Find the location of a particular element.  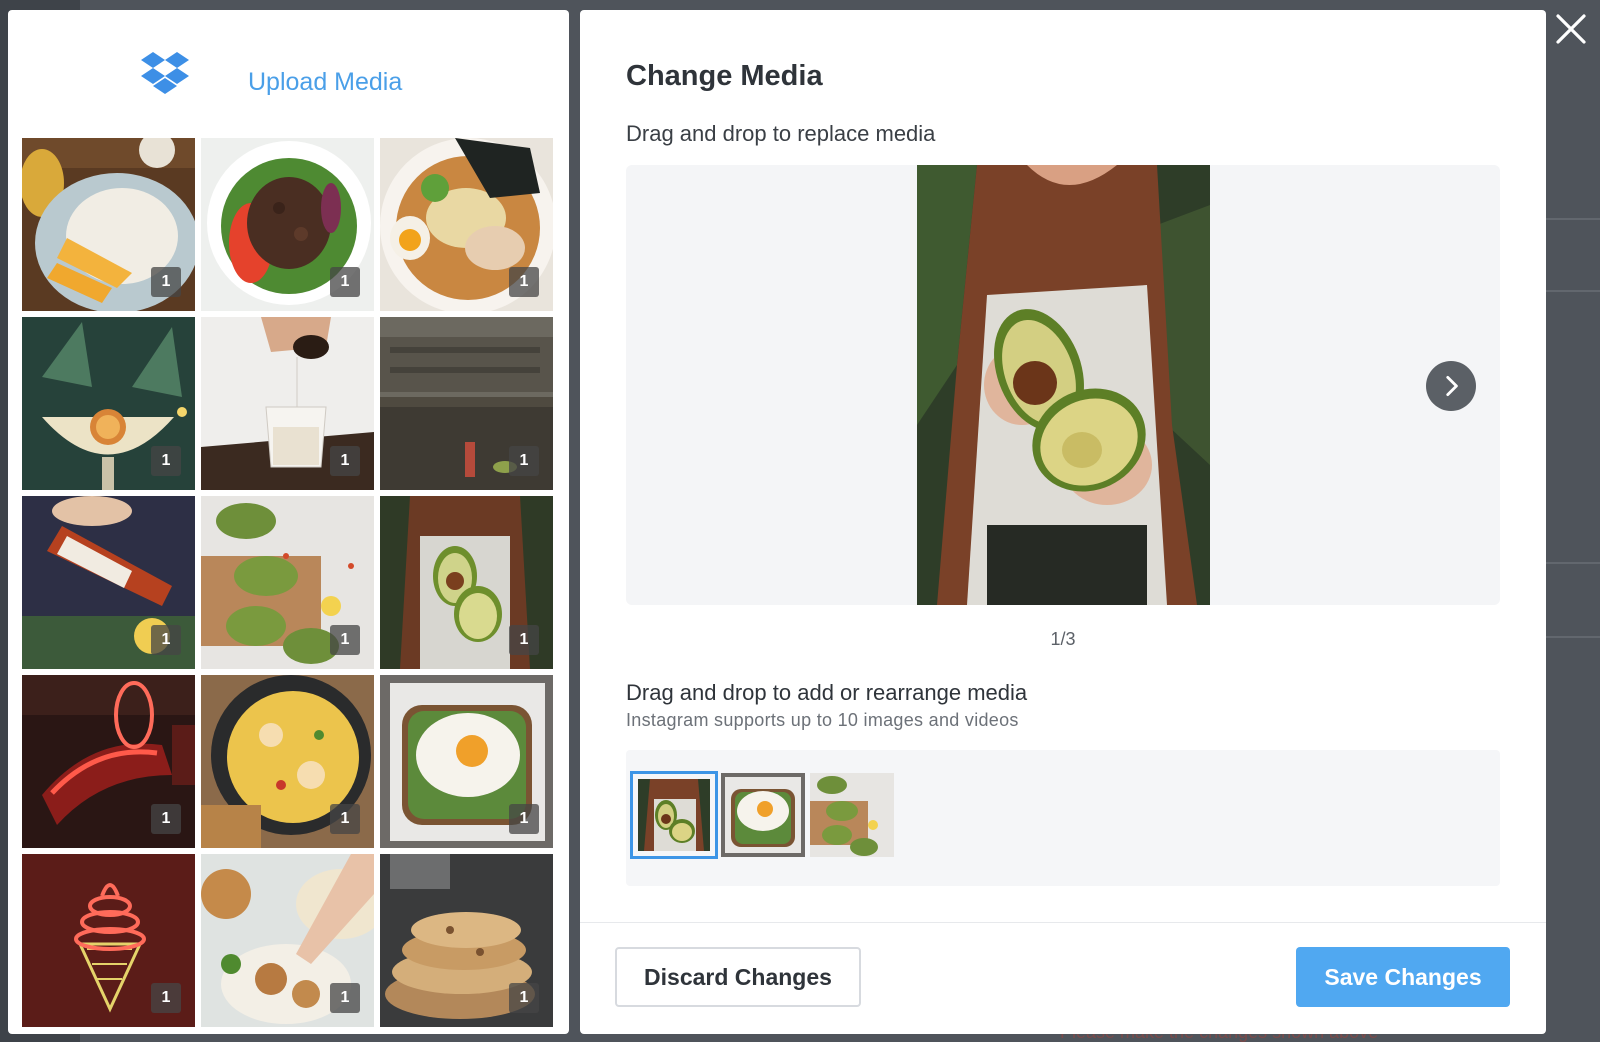

upload-media-link: Upload Media is located at coordinates (325, 82).